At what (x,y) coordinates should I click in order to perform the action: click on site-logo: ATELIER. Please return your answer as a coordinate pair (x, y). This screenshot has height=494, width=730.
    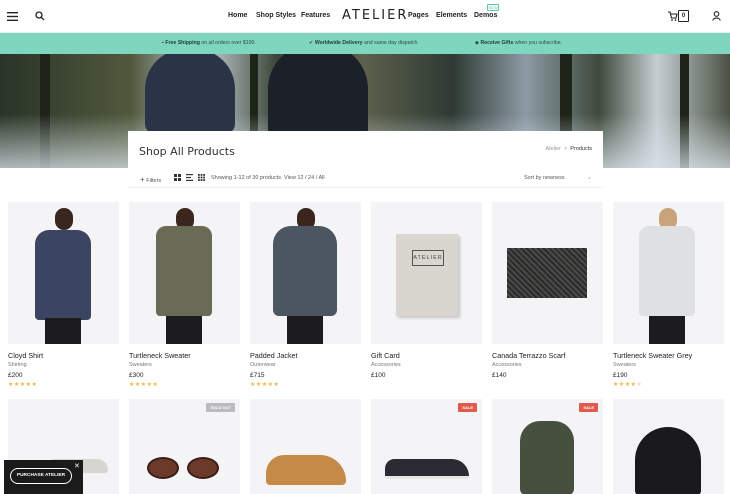
    Looking at the image, I should click on (375, 15).